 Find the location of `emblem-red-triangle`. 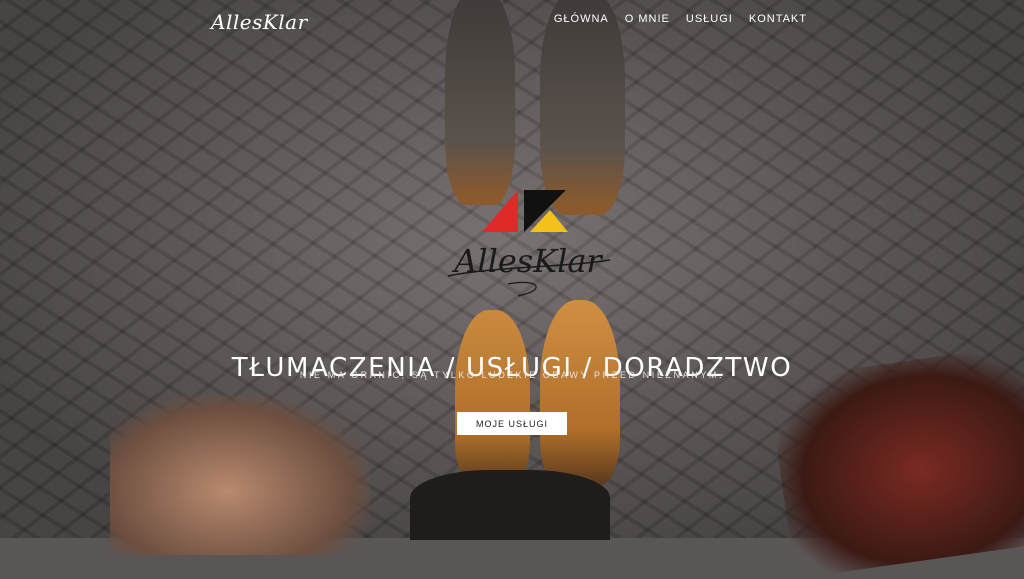

emblem-red-triangle is located at coordinates (500, 211).